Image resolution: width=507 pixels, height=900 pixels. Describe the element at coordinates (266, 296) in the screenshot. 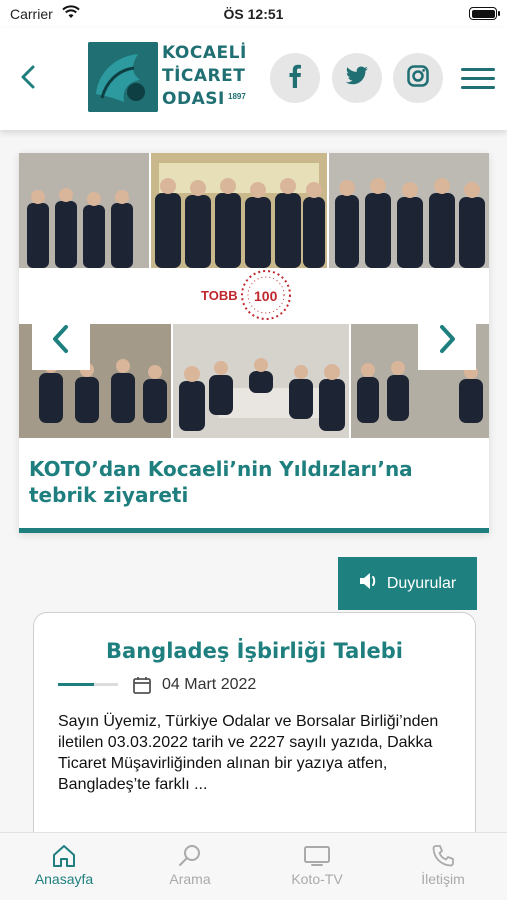

I see `tobb-100-label: 100` at that location.